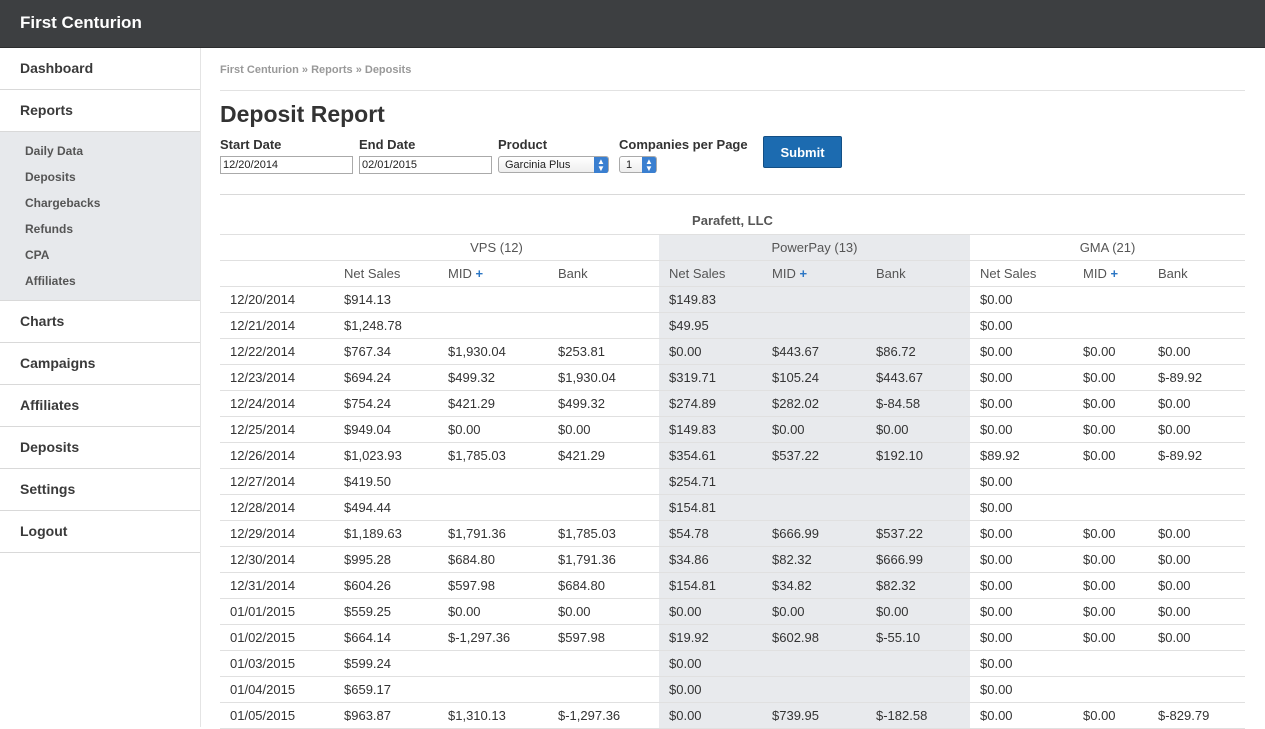  I want to click on vps-net-sales-cell: $995.28, so click(386, 559).